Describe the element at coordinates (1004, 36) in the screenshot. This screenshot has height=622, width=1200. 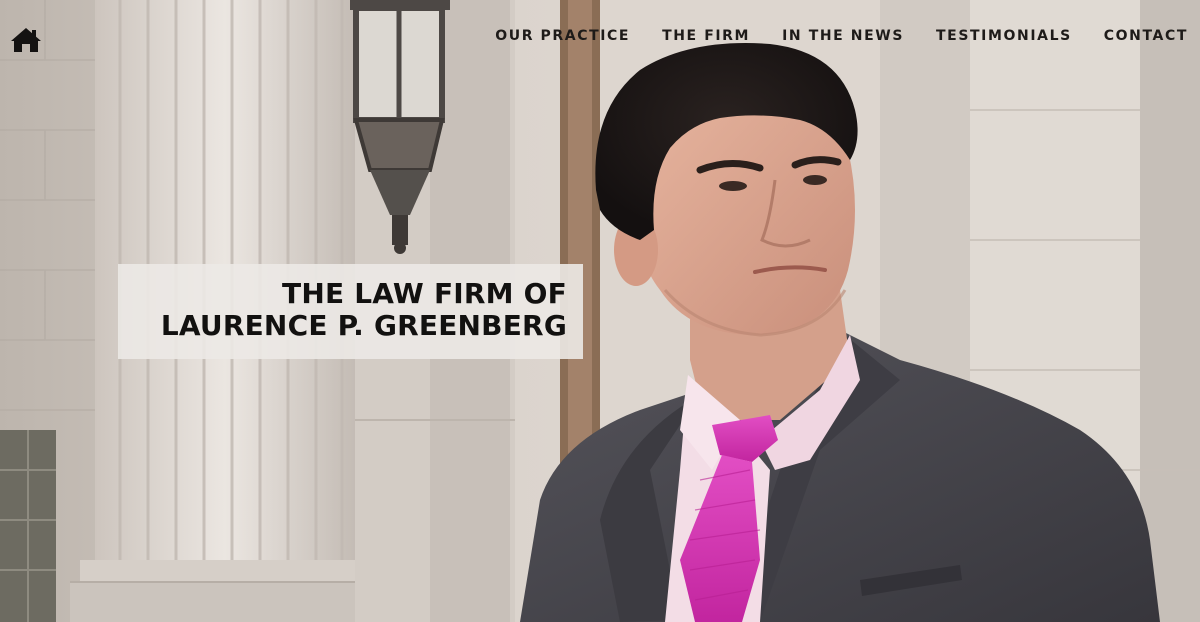
I see `nav-testimonials: TESTIMONIALS` at that location.